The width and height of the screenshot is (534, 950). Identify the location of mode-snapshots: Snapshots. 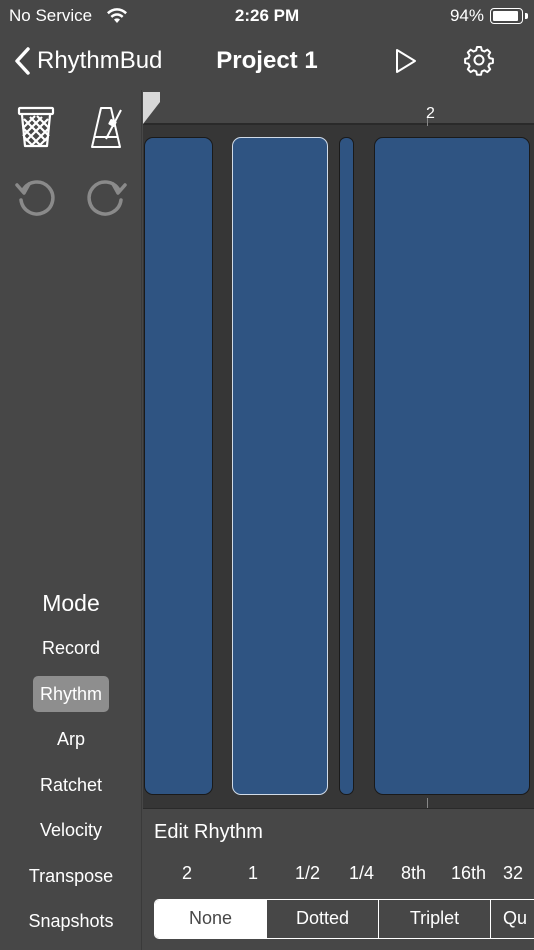
(71, 921).